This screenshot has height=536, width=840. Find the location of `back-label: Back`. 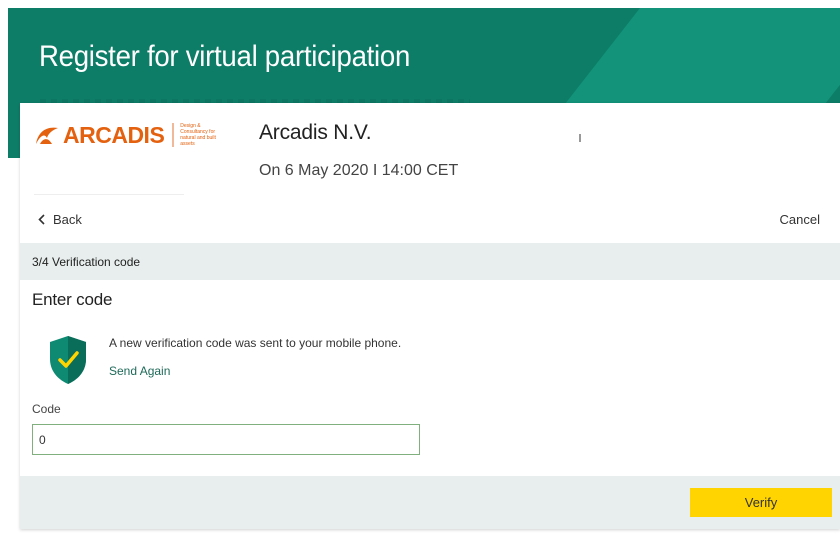

back-label: Back is located at coordinates (67, 219).